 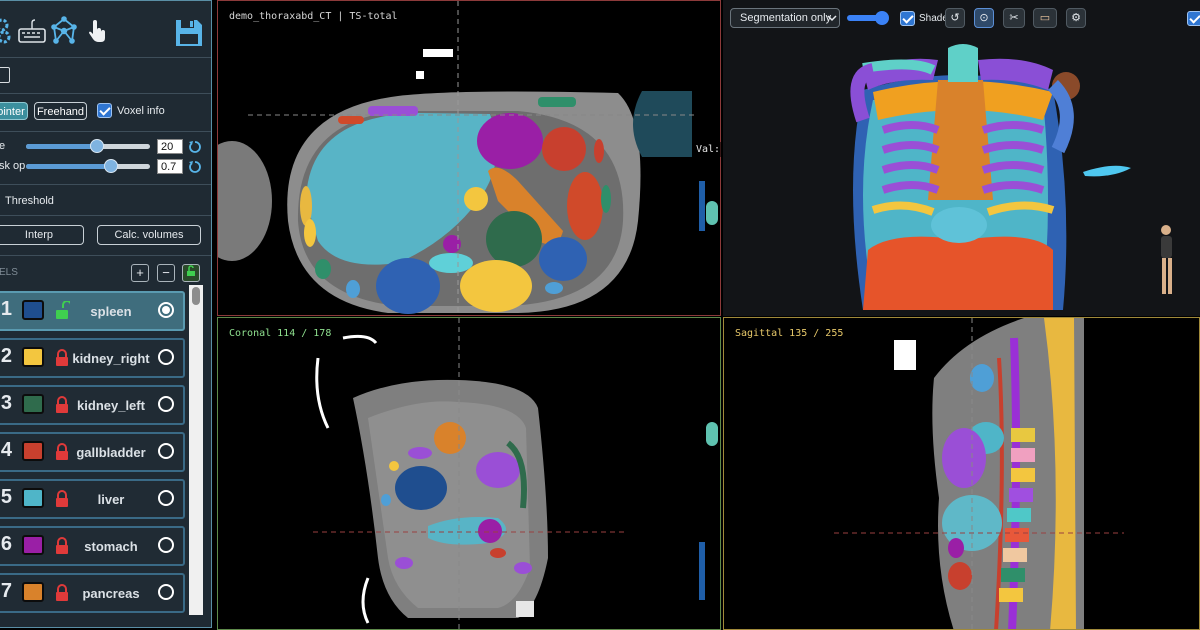 What do you see at coordinates (42, 235) in the screenshot?
I see `interp-button: Interp` at bounding box center [42, 235].